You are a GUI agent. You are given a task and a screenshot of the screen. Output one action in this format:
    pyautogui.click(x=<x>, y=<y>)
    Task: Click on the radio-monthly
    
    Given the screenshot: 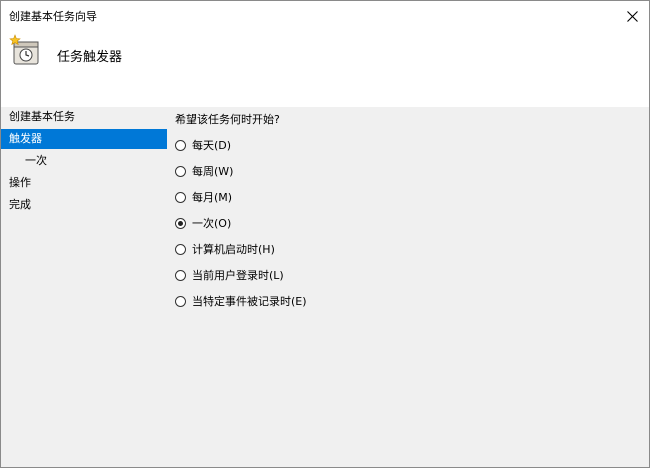 What is the action you would take?
    pyautogui.click(x=180, y=197)
    